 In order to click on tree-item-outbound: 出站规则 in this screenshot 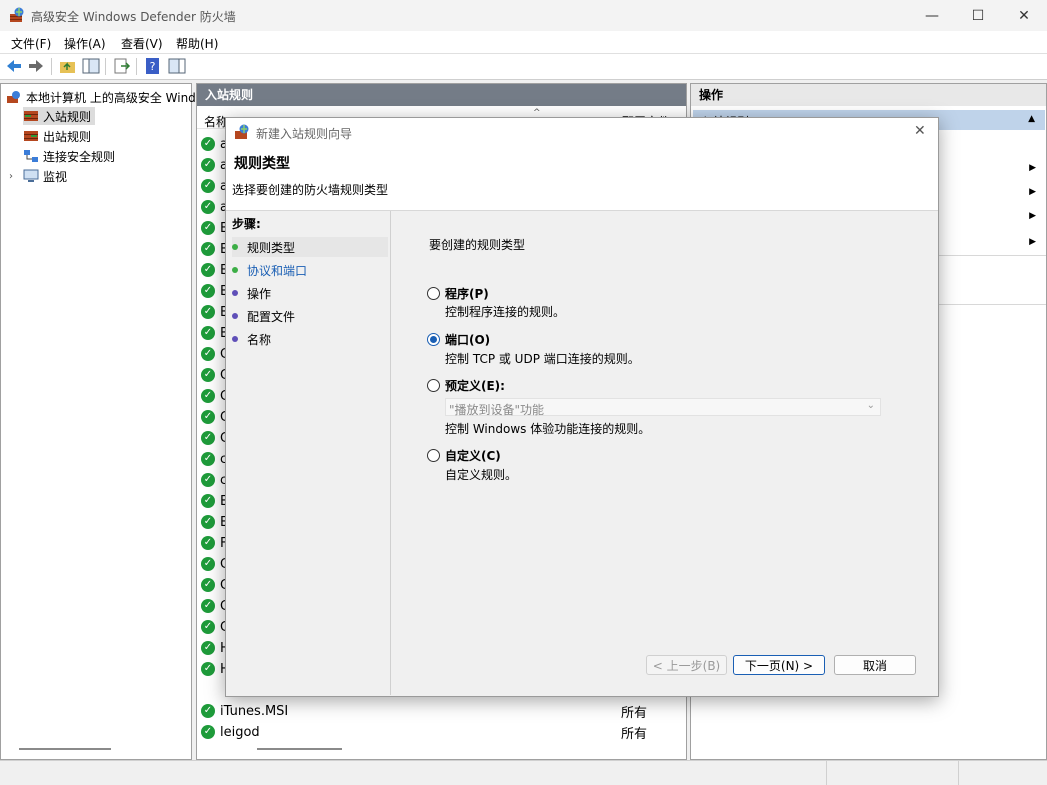, I will do `click(57, 136)`.